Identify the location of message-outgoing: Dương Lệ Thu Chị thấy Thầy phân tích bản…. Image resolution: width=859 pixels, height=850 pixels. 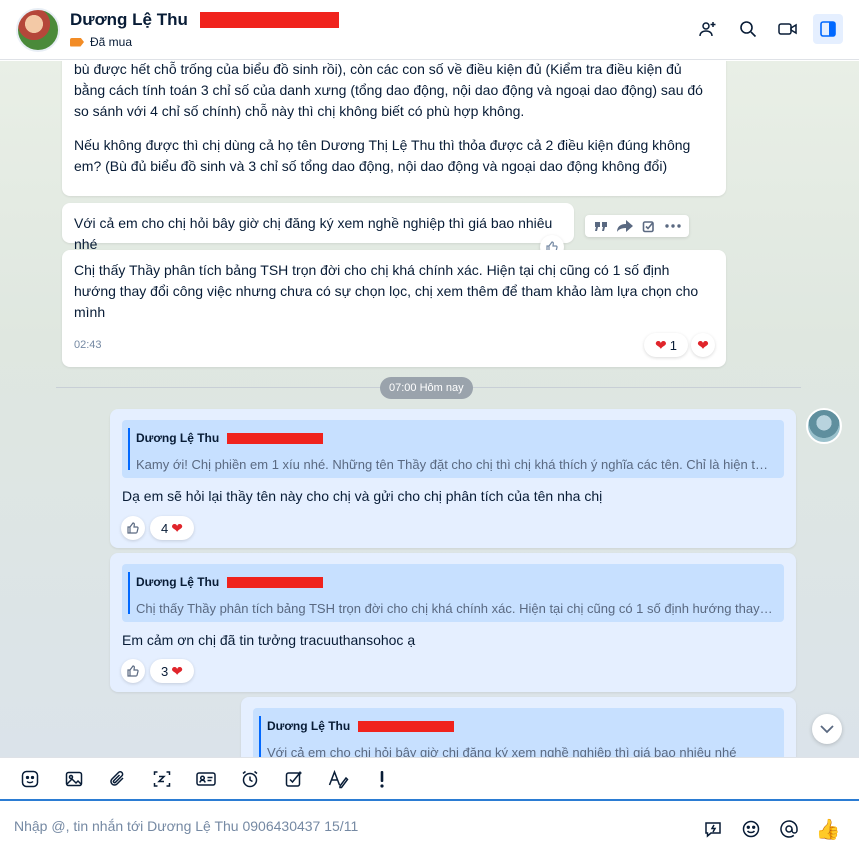
(453, 622).